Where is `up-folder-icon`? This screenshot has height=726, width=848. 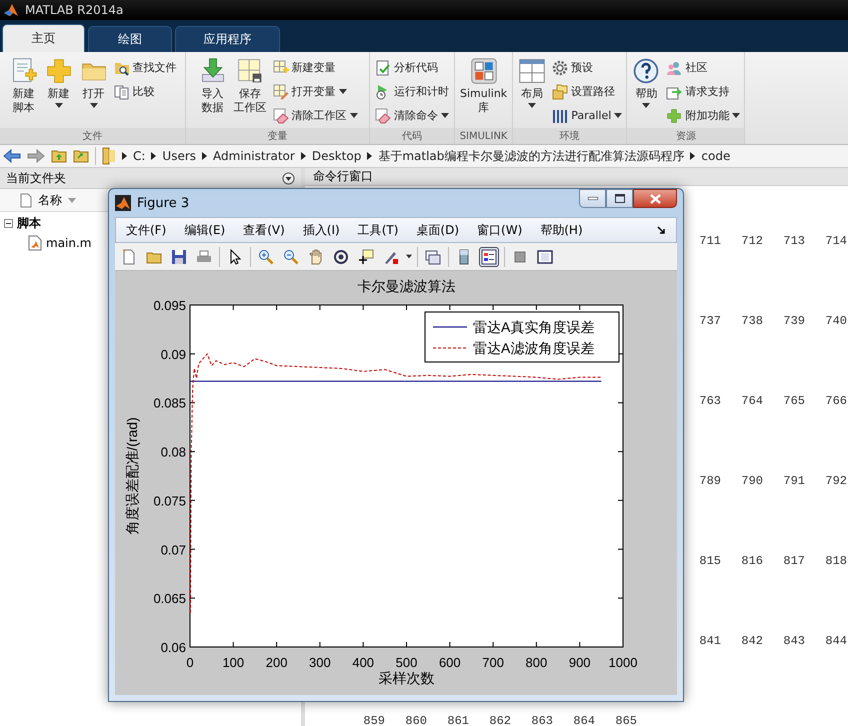 up-folder-icon is located at coordinates (59, 156).